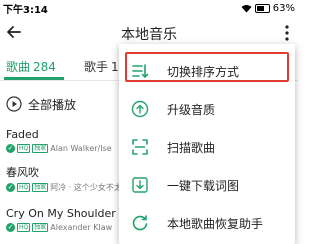  Describe the element at coordinates (203, 71) in the screenshot. I see `menu-item-sort-label: 切换排序方式` at that location.